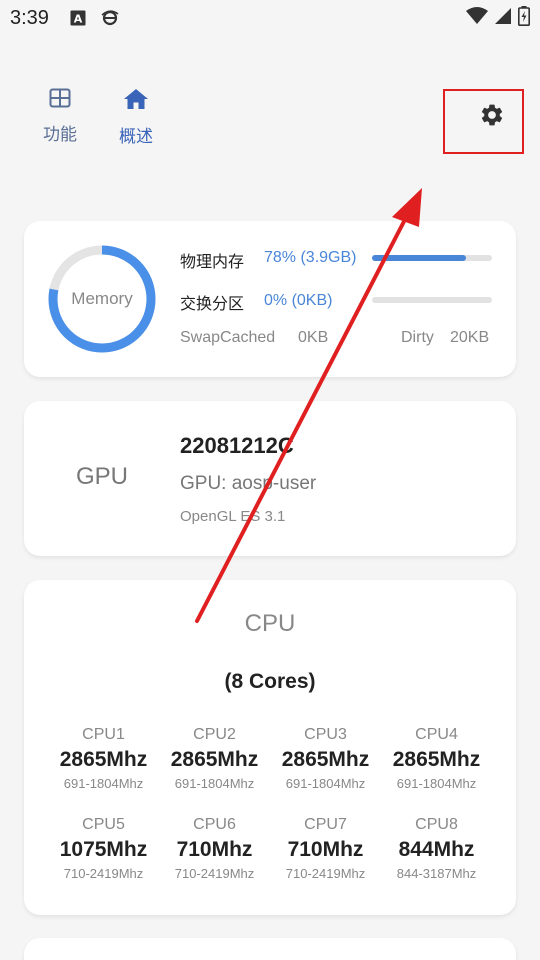  What do you see at coordinates (436, 734) in the screenshot?
I see `cpu-core-name: CPU4` at bounding box center [436, 734].